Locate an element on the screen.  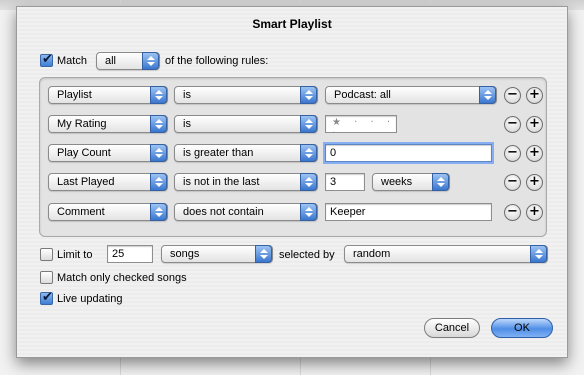
rule-field-popup: Last Played is located at coordinates (108, 182).